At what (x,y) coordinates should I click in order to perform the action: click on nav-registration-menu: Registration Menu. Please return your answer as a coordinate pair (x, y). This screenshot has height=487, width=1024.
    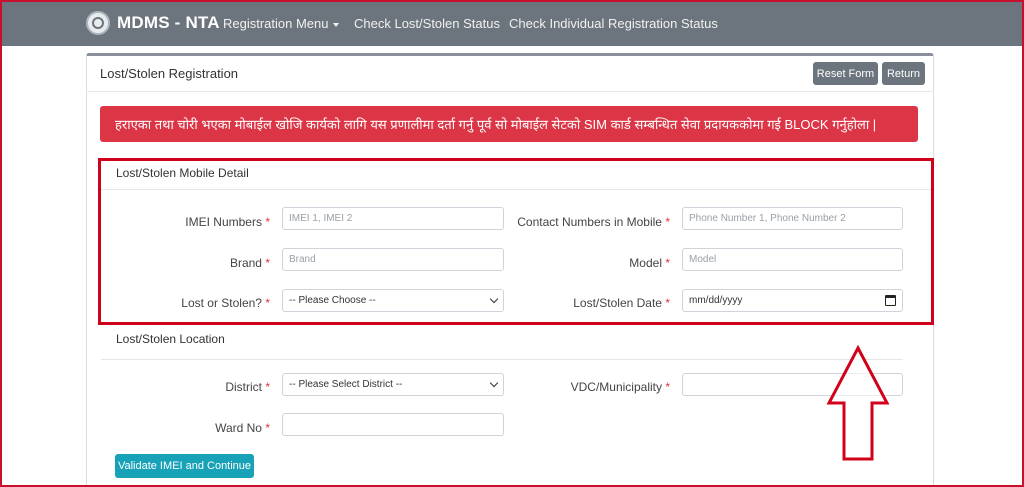
    Looking at the image, I should click on (281, 23).